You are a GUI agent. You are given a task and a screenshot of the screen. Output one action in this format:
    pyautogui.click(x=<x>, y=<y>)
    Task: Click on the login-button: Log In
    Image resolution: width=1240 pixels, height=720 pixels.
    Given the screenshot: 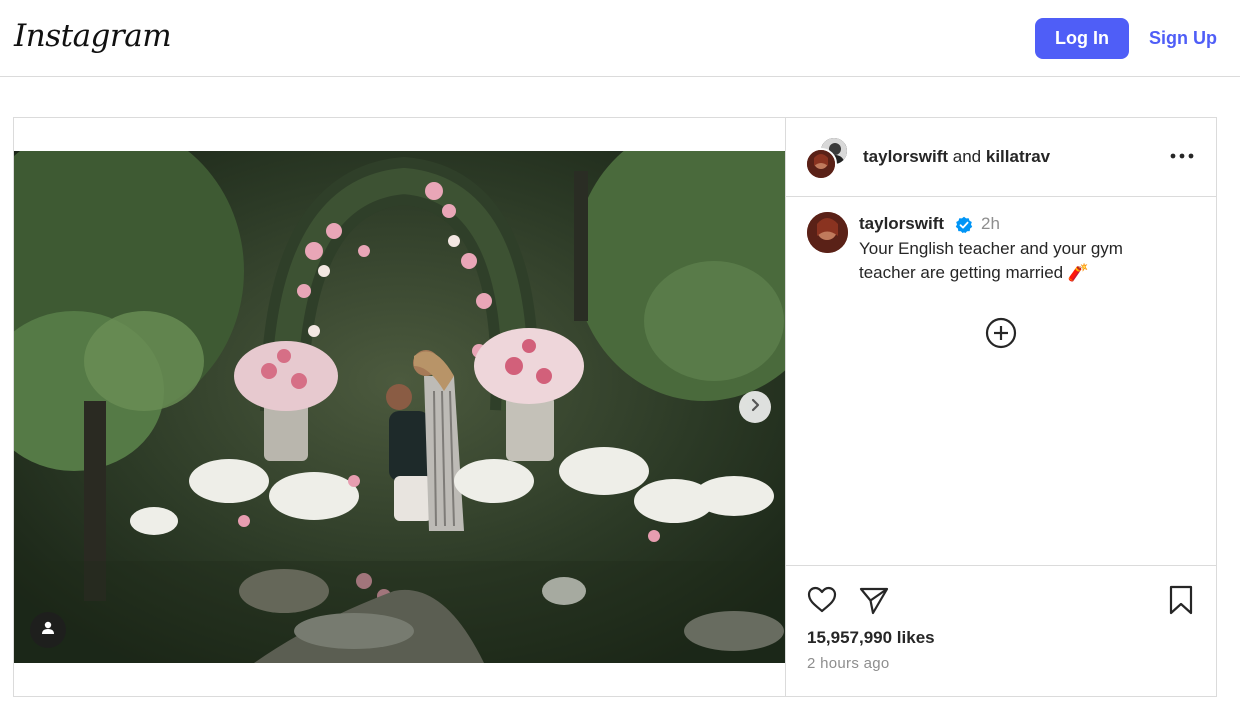 What is the action you would take?
    pyautogui.click(x=1082, y=38)
    